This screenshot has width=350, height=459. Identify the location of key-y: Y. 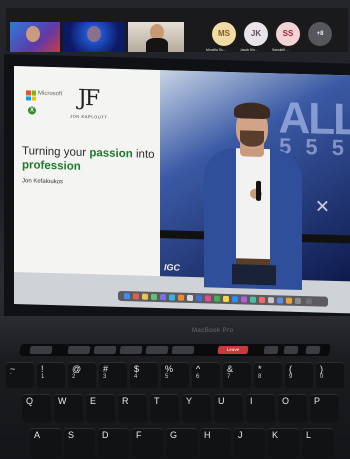
(196, 408).